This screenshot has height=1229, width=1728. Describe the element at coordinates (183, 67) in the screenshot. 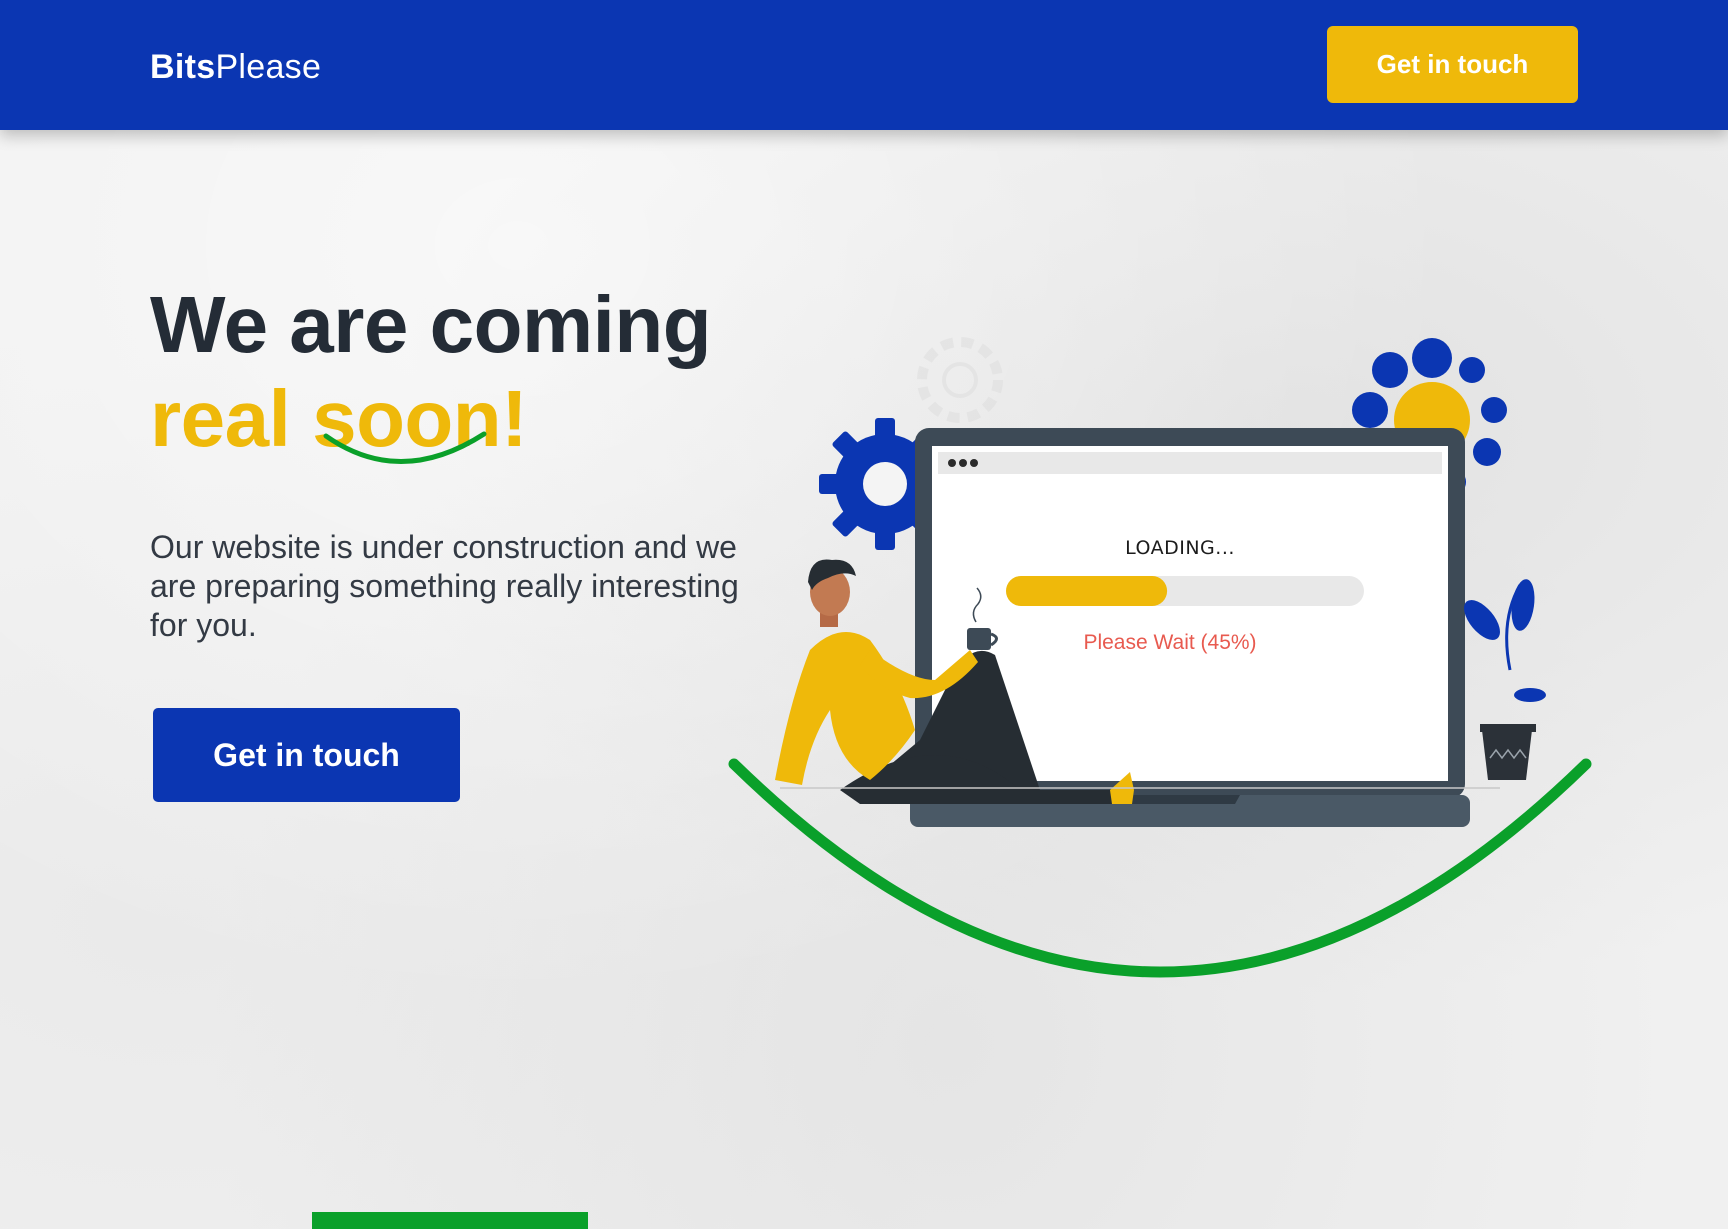

I see `logo-bold-text: Bits` at that location.